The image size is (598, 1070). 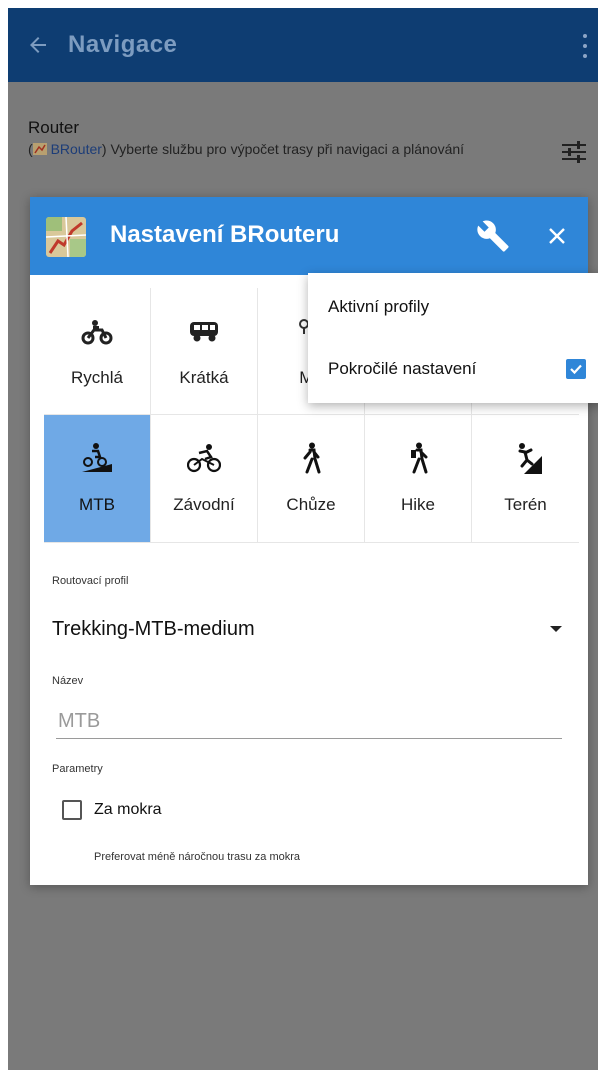 I want to click on profile-label: Závodní, so click(x=204, y=504).